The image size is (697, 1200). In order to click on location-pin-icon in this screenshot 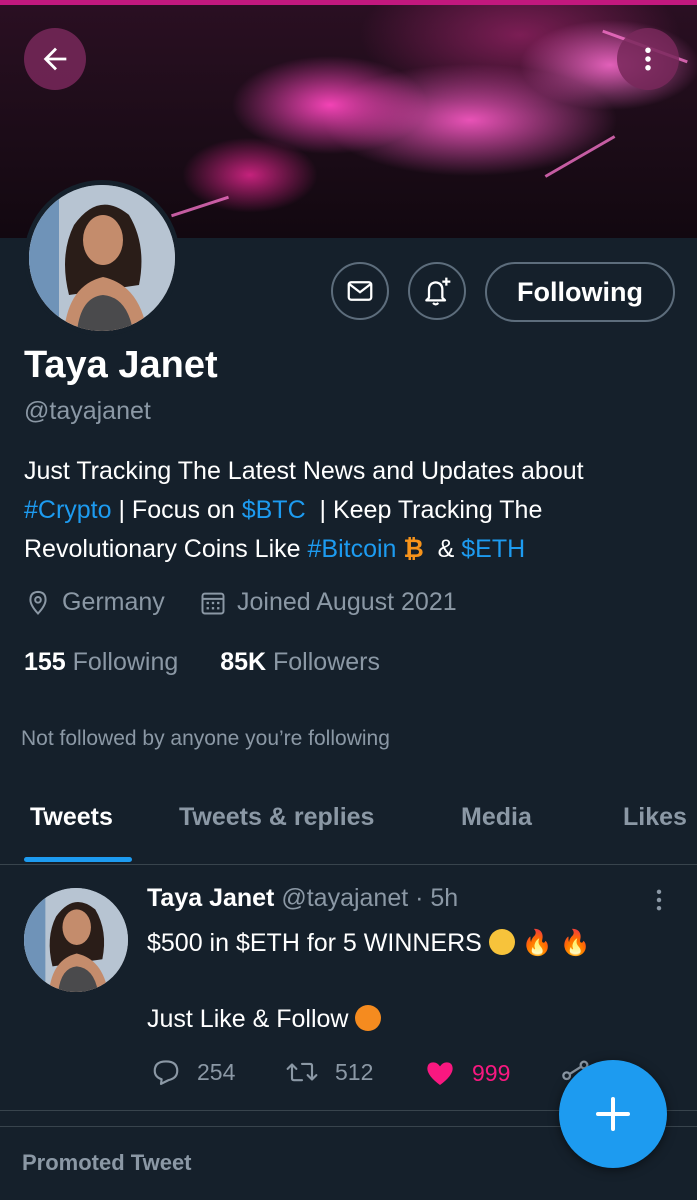, I will do `click(38, 602)`.